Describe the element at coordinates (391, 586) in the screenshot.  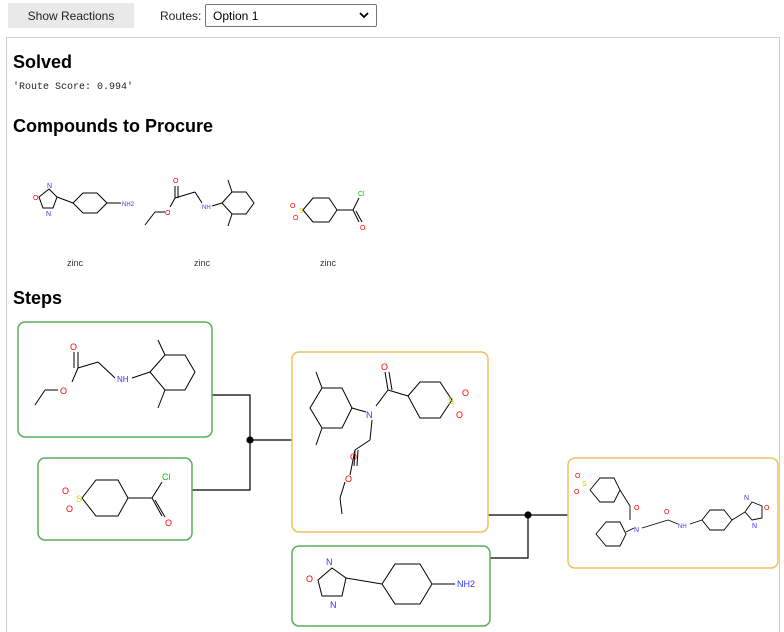
I see `step-molecule-reactant-3: O N N NH2` at that location.